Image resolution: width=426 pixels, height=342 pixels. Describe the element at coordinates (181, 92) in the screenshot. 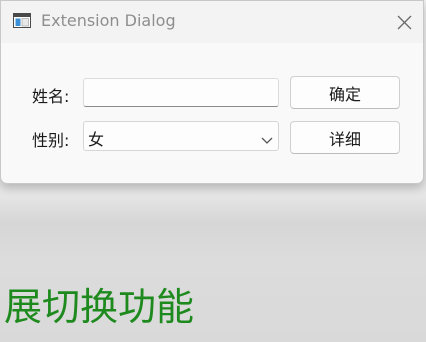

I see `name-input` at that location.